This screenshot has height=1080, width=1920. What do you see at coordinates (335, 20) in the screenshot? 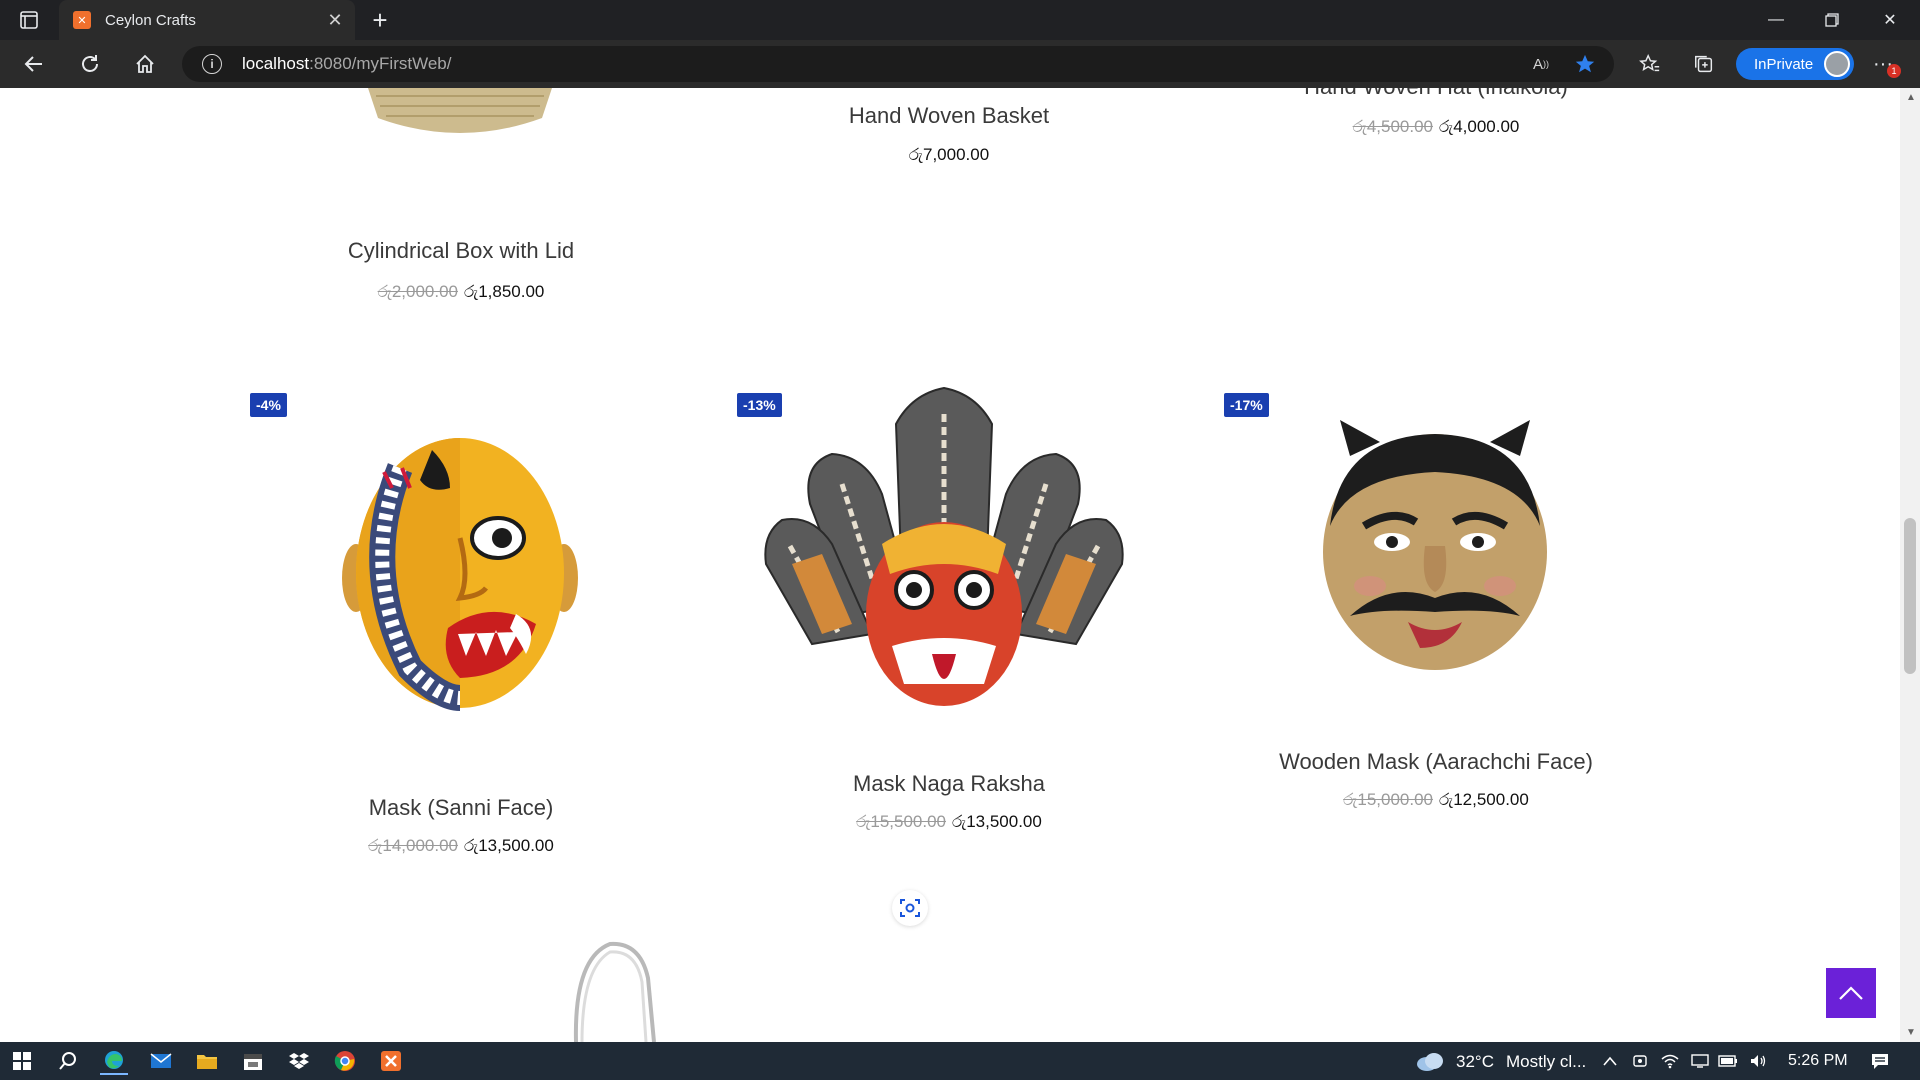
I see `close-tab-icon: ✕` at bounding box center [335, 20].